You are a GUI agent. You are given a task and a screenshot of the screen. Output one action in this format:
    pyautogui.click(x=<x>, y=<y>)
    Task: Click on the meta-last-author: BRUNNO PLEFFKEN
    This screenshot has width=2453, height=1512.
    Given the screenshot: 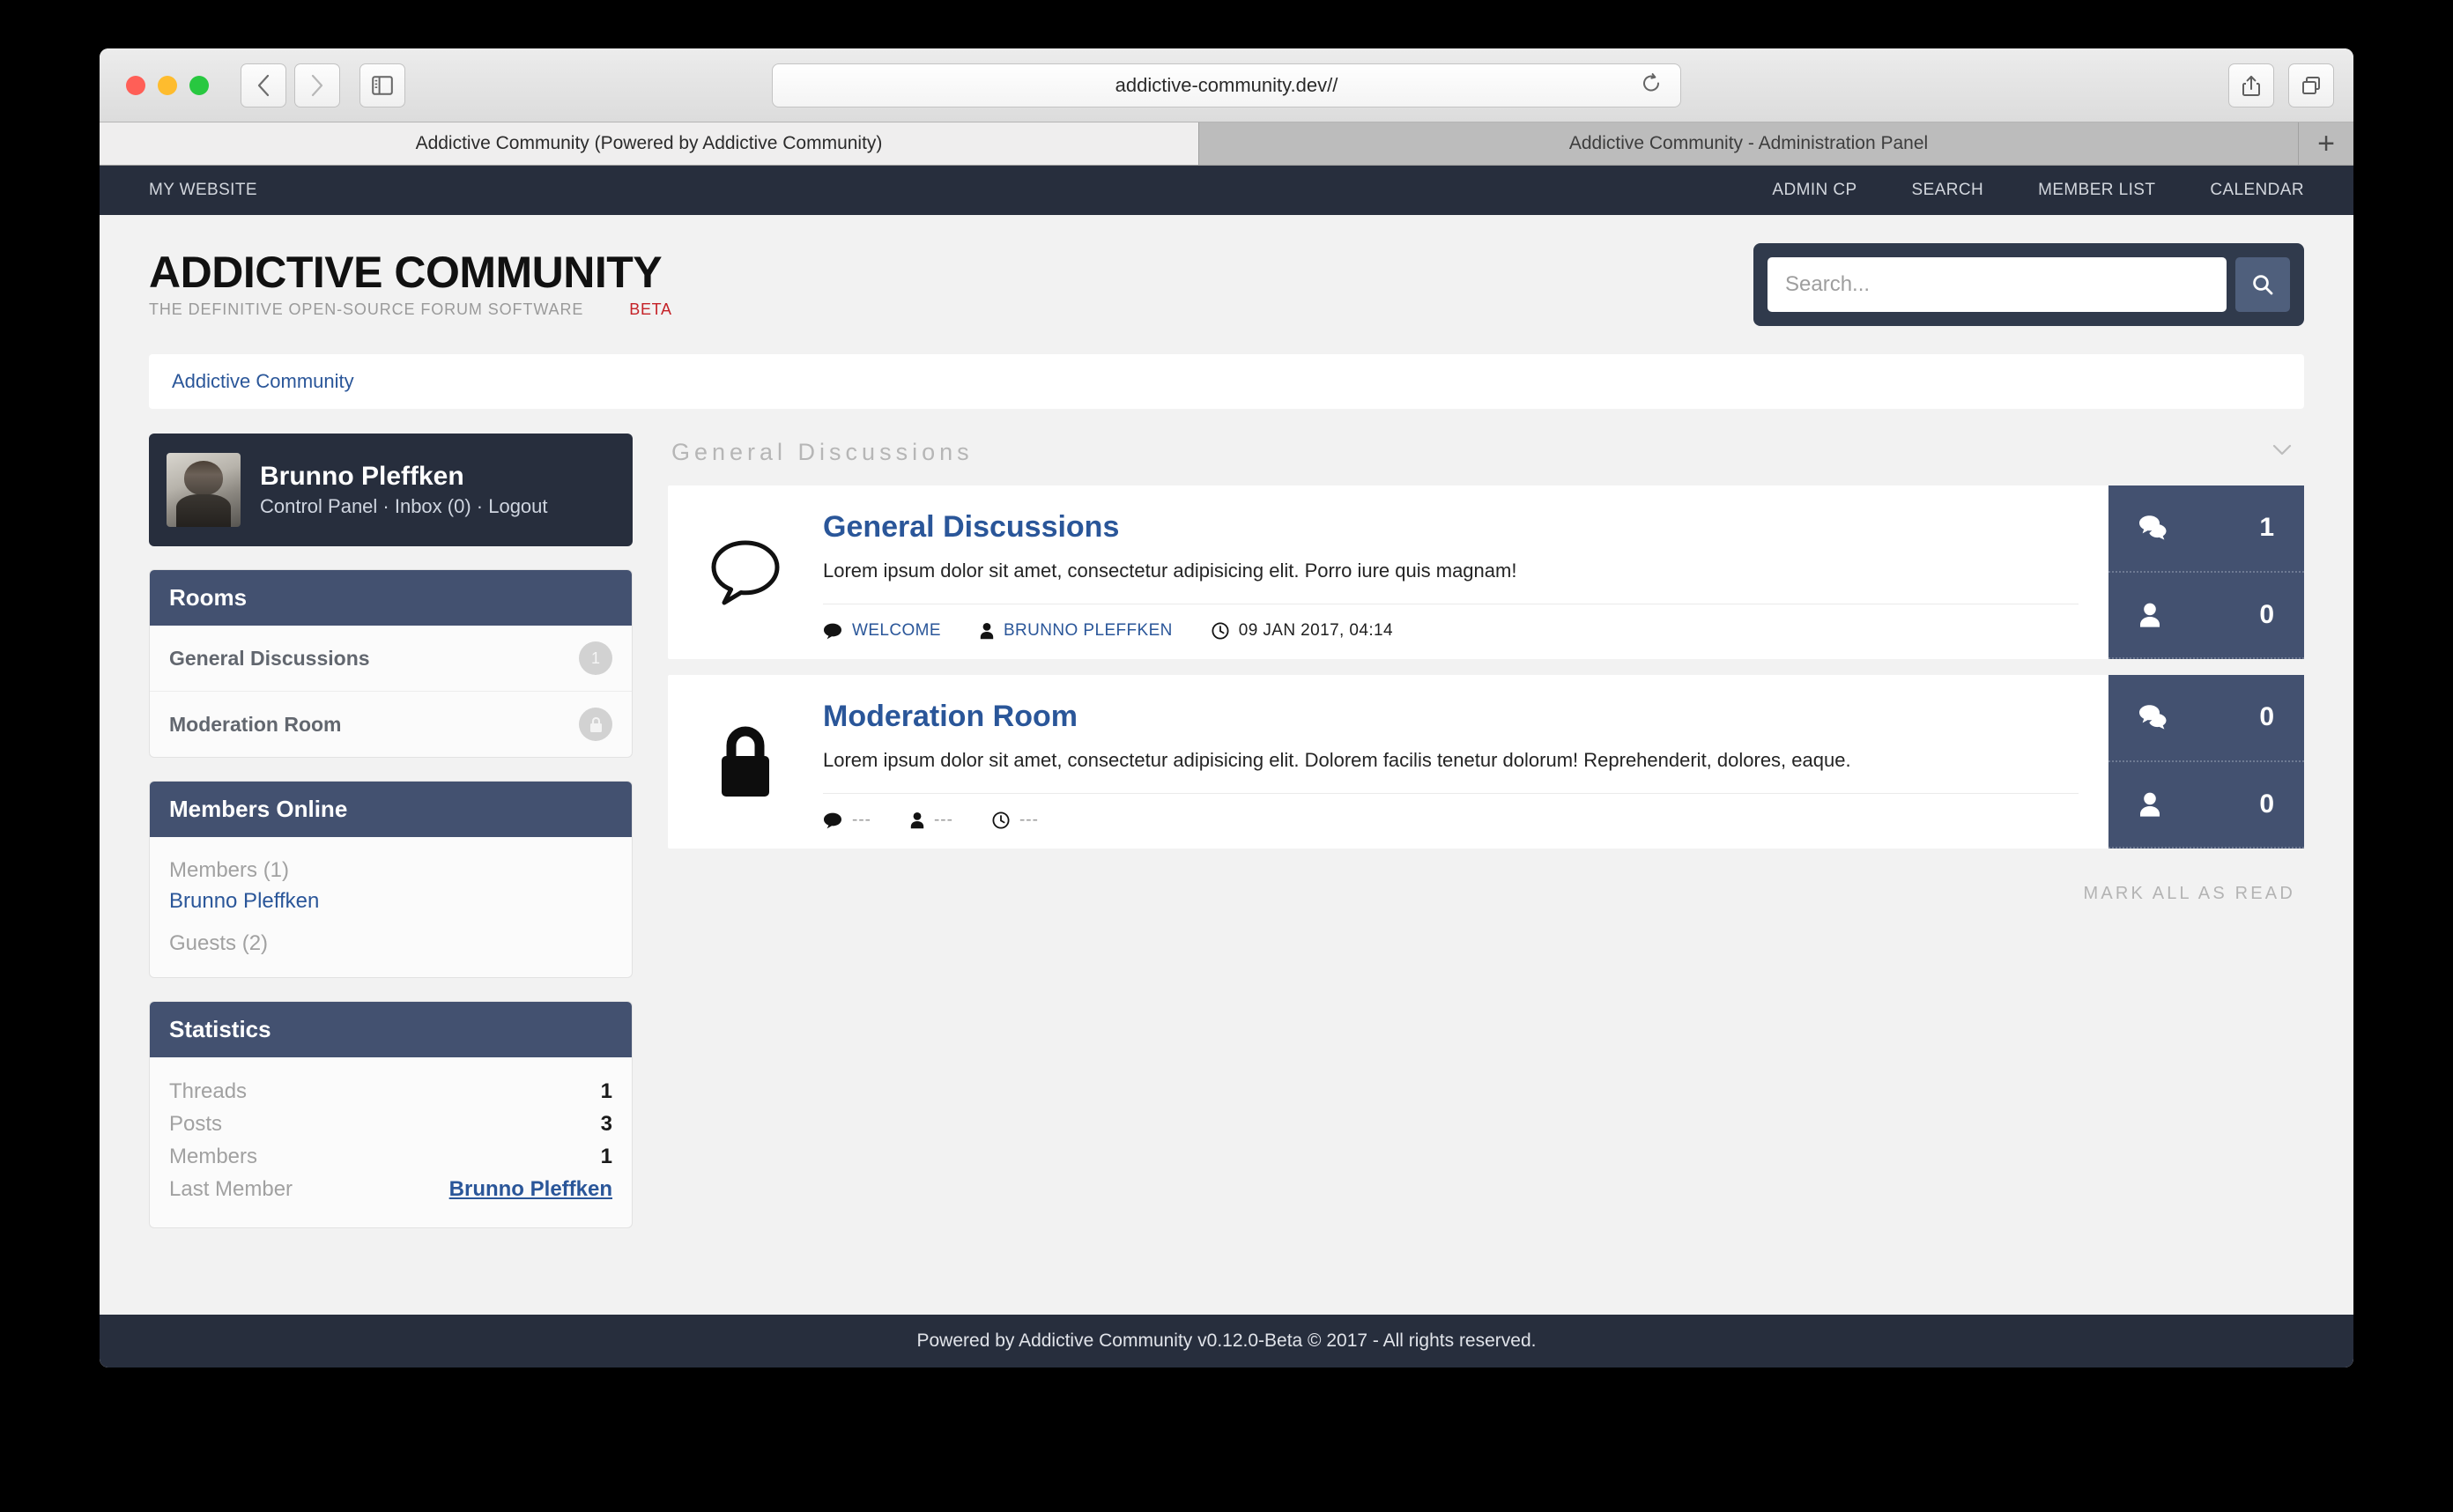 What is the action you would take?
    pyautogui.click(x=1076, y=631)
    